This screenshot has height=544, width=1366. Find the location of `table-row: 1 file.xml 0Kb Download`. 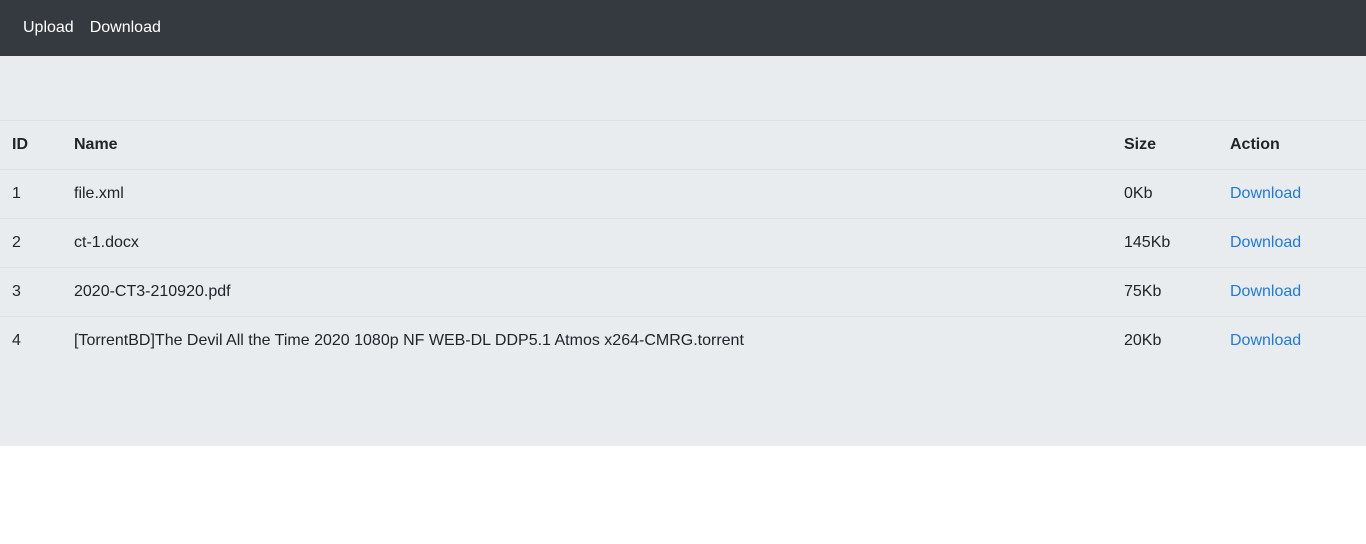

table-row: 1 file.xml 0Kb Download is located at coordinates (683, 194).